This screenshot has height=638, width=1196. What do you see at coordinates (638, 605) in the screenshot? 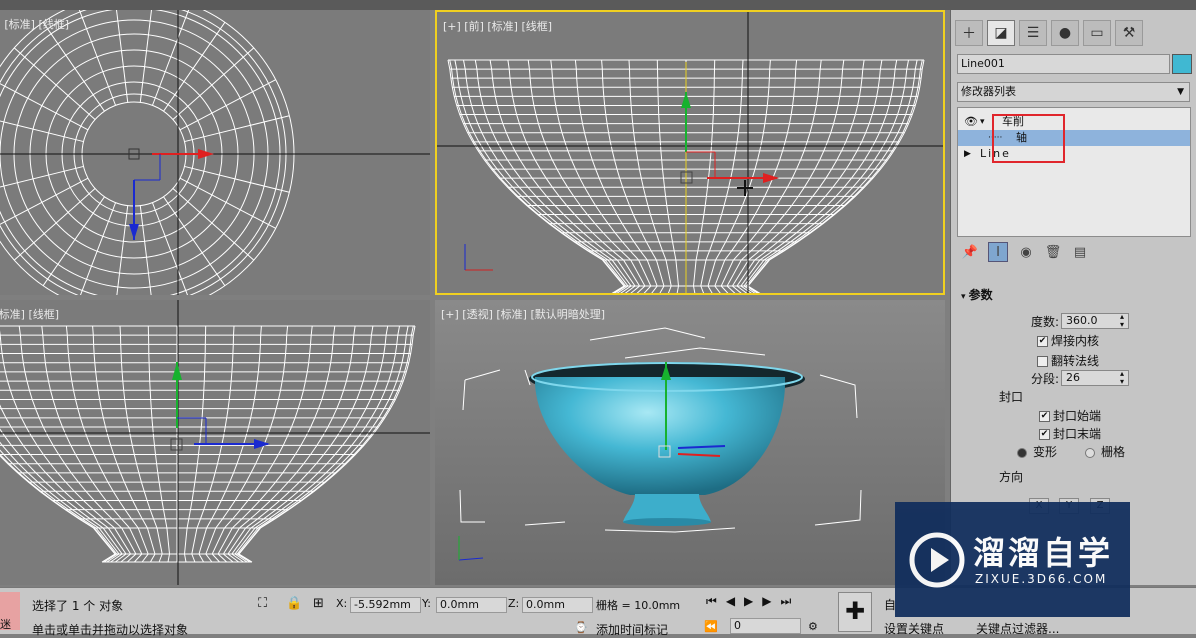
I see `grid-size: 栅格 = 10.0mm` at bounding box center [638, 605].